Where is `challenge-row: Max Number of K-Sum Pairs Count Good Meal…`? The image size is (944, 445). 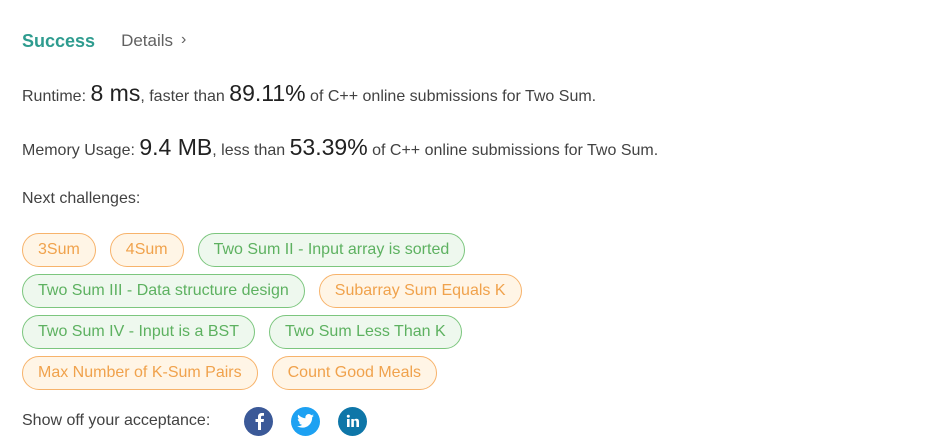
challenge-row: Max Number of K-Sum Pairs Count Good Meal… is located at coordinates (322, 373).